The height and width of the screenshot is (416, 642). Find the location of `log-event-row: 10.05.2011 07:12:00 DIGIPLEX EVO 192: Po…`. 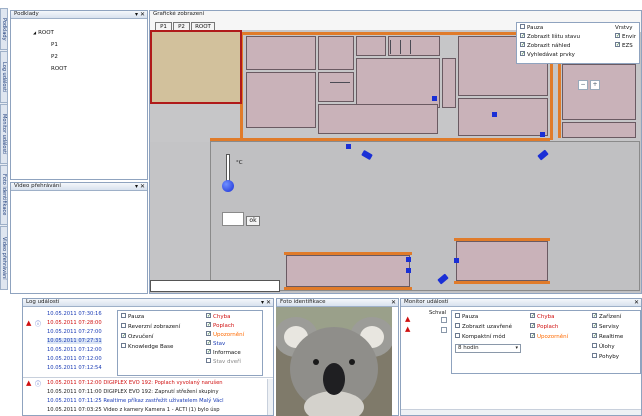

log-event-row: 10.05.2011 07:12:00 DIGIPLEX EVO 192: Po… is located at coordinates (135, 383).